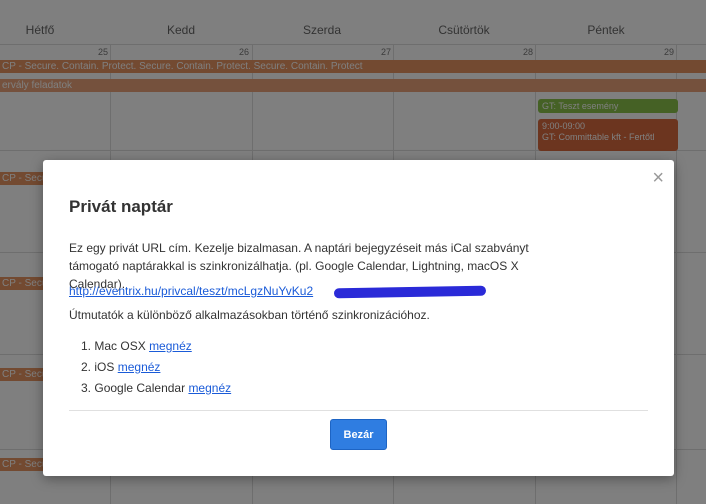 Image resolution: width=706 pixels, height=504 pixels. Describe the element at coordinates (86, 346) in the screenshot. I see `list-number: 1.` at that location.